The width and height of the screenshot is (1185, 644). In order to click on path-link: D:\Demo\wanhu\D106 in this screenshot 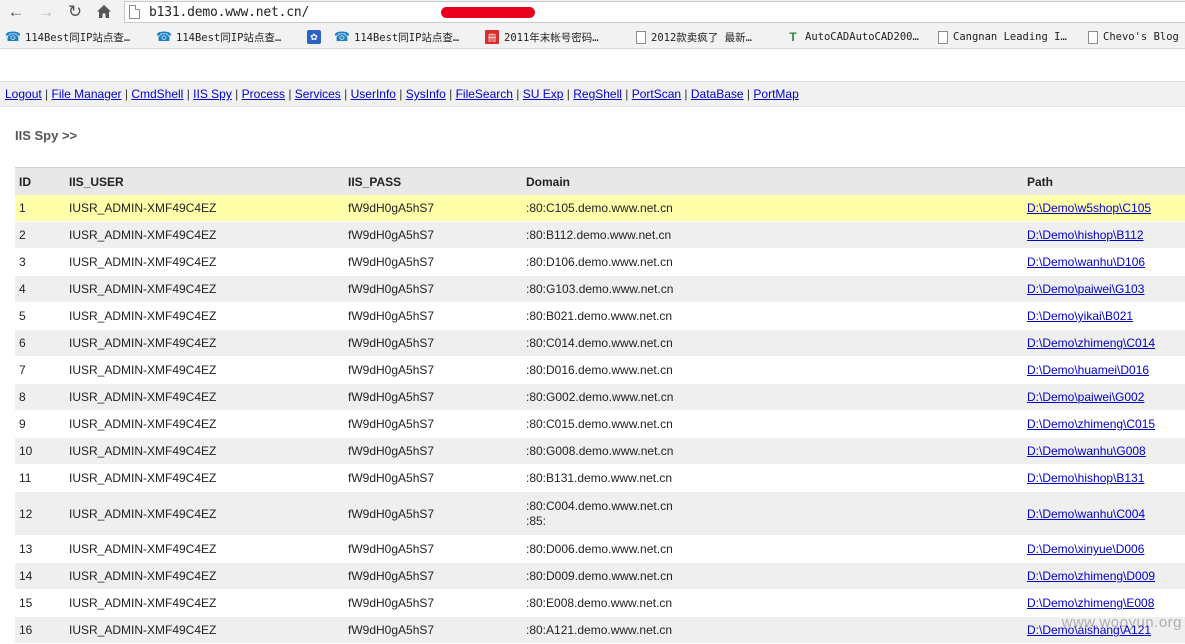, I will do `click(1086, 262)`.